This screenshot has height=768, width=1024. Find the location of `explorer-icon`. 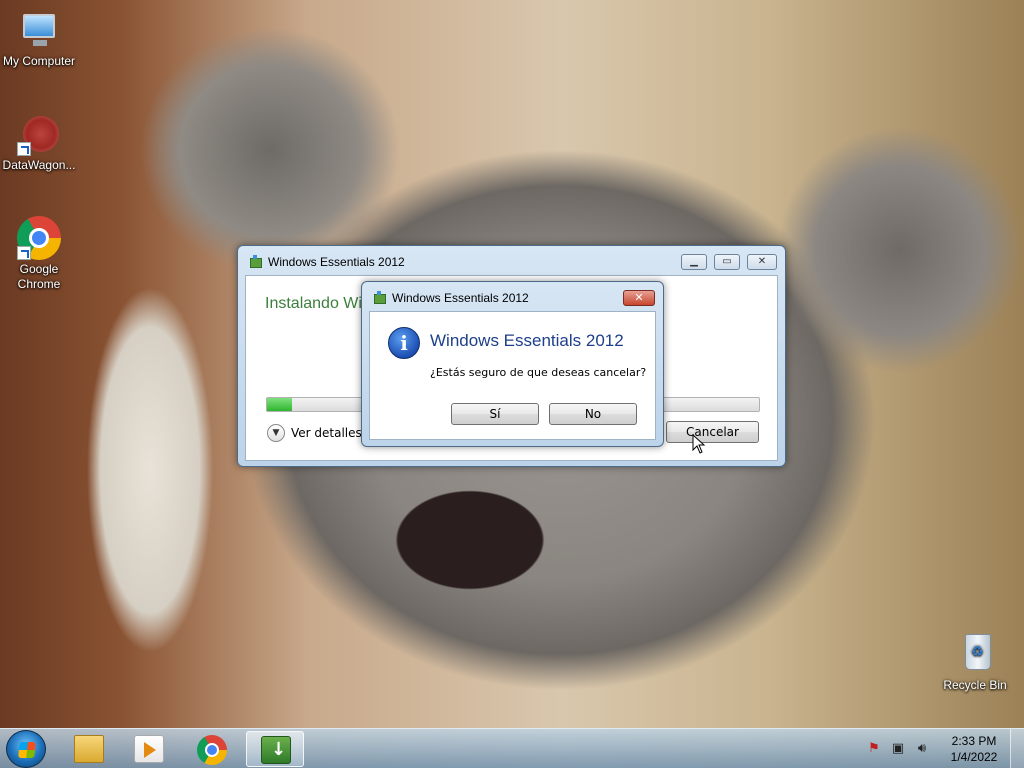

explorer-icon is located at coordinates (89, 749).